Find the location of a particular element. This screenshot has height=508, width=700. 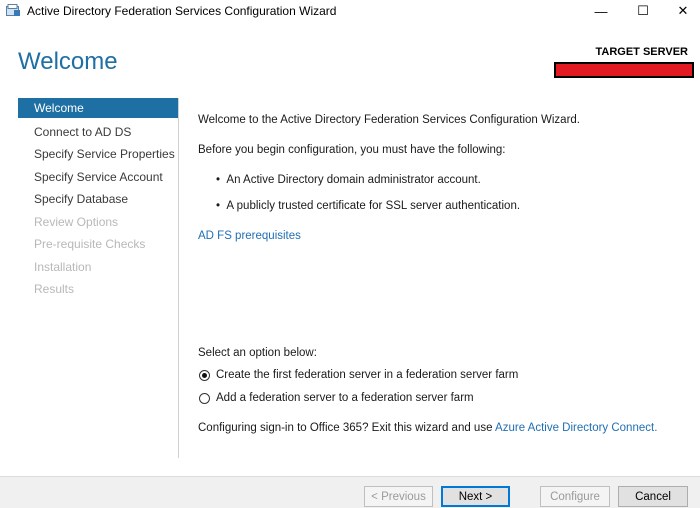

nav-divider is located at coordinates (178, 278).